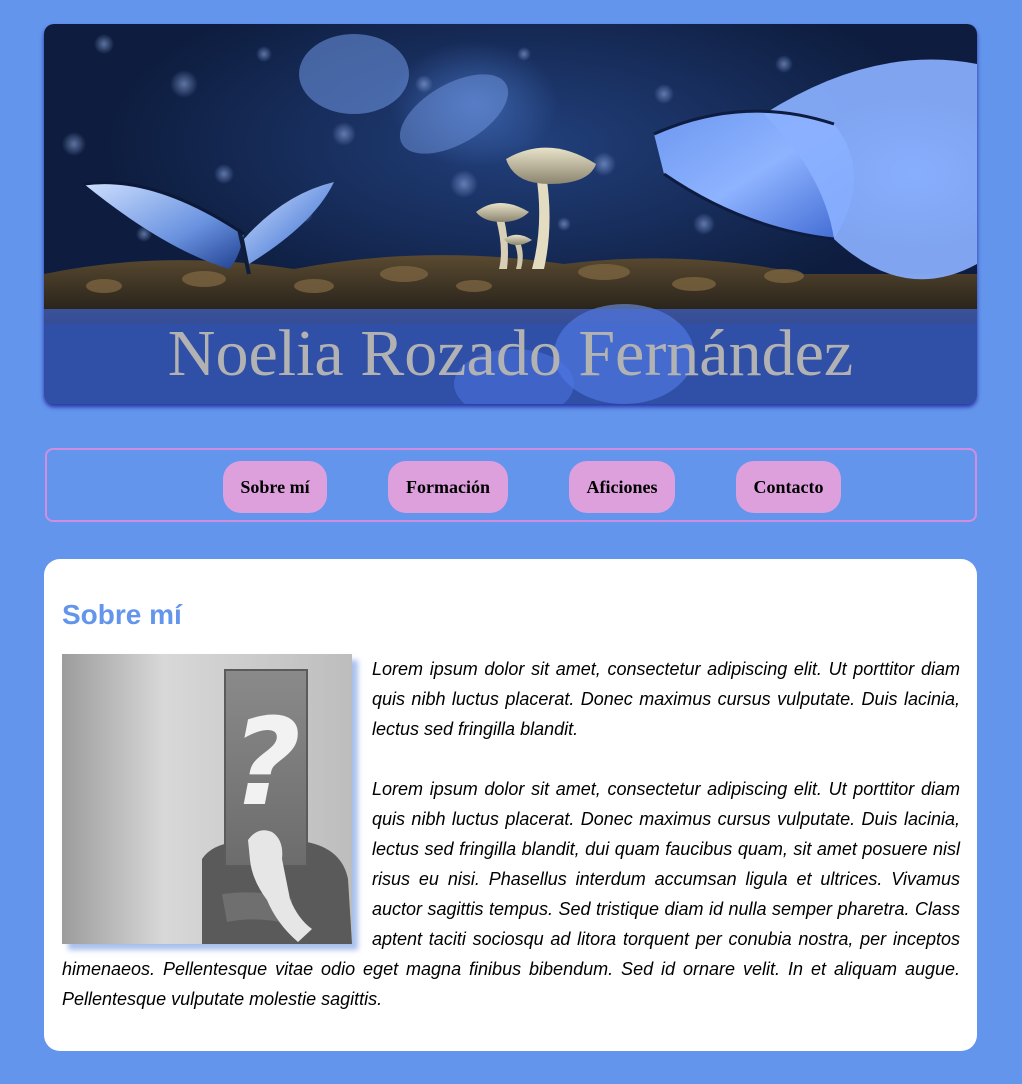 This screenshot has width=1022, height=1084. What do you see at coordinates (275, 487) in the screenshot?
I see `nav-item-sobre-mi: Sobre mí` at bounding box center [275, 487].